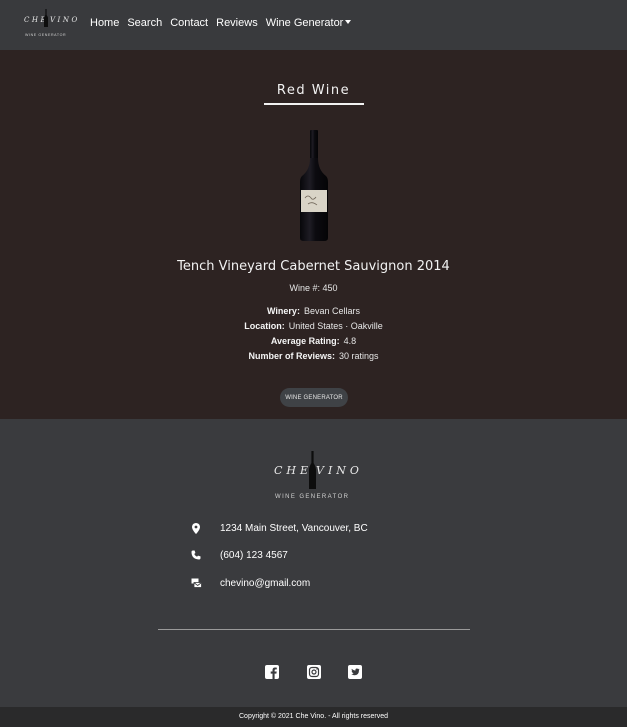 This screenshot has width=627, height=727. Describe the element at coordinates (196, 528) in the screenshot. I see `map-marker-icon` at that location.